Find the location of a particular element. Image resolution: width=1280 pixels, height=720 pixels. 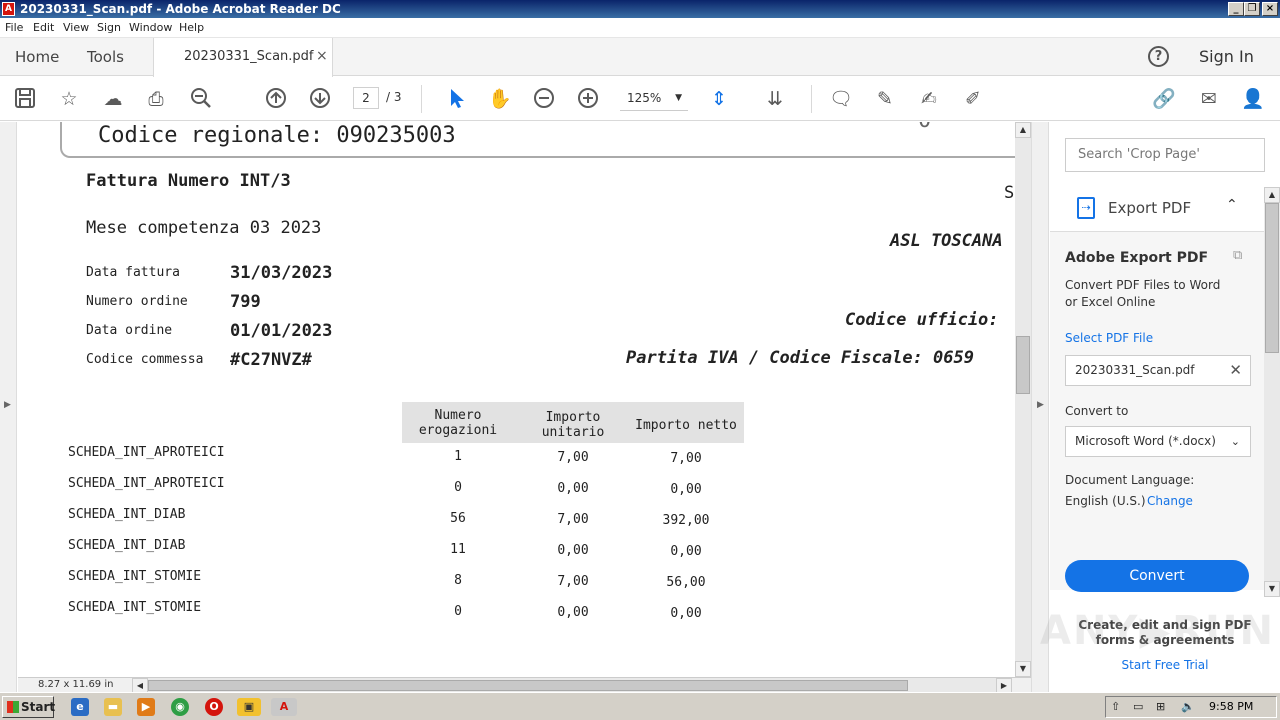

clear-file-icon: ✕ is located at coordinates (1235, 370).